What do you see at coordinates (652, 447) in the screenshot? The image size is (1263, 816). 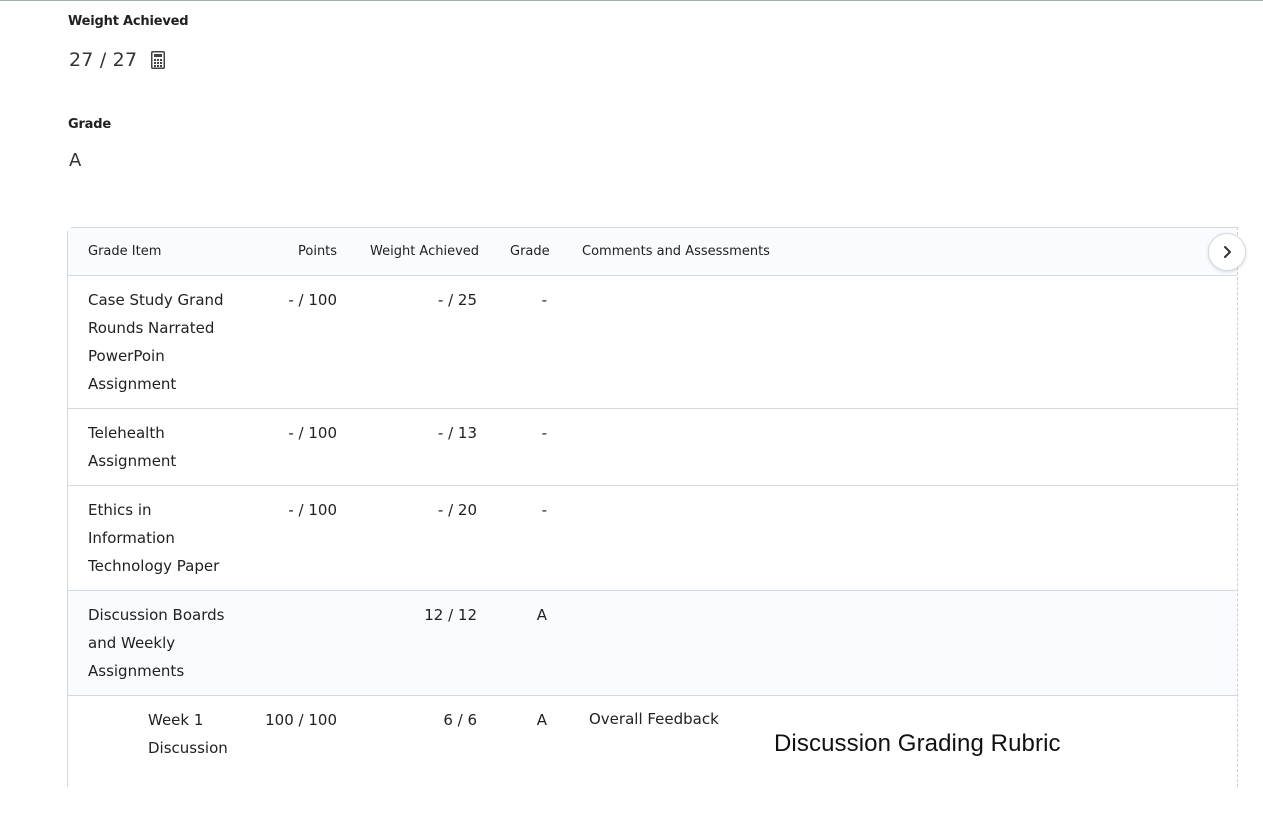 I see `table-row: Telehealth Assignment - / 100 - / 13 -` at bounding box center [652, 447].